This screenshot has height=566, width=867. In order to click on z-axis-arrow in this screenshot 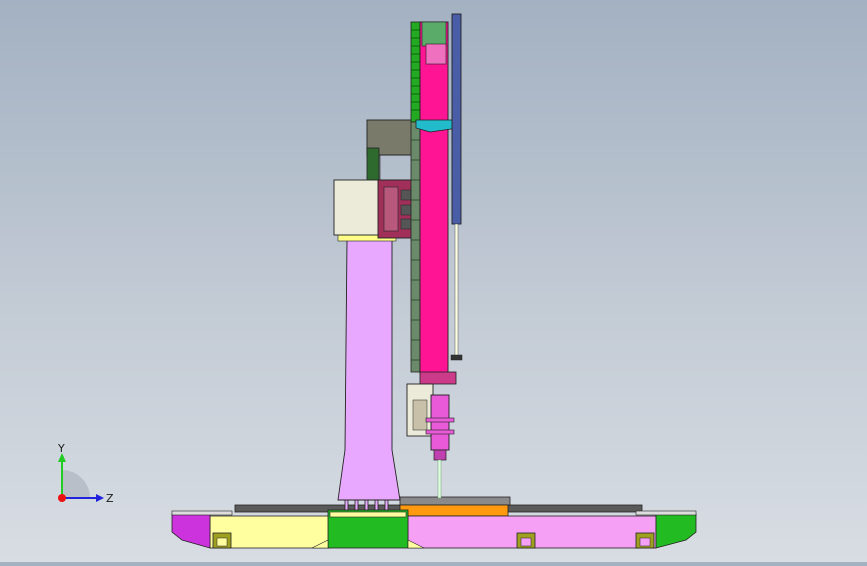, I will do `click(100, 498)`.